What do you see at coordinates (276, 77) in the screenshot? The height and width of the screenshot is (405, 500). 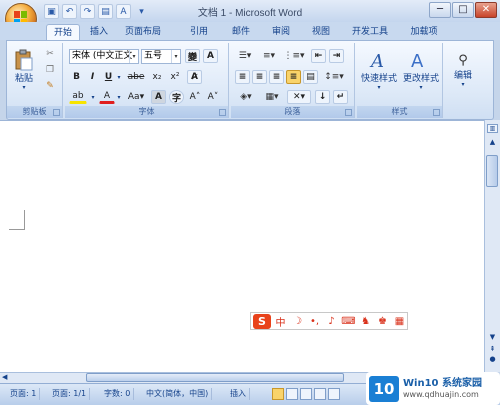 I see `align-right-icon: ≡` at bounding box center [276, 77].